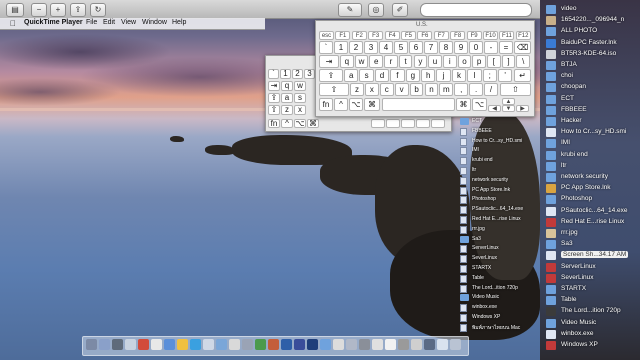 This screenshot has width=640, height=360. I want to click on desktop-item-label: winbox.exe, so click(484, 307).